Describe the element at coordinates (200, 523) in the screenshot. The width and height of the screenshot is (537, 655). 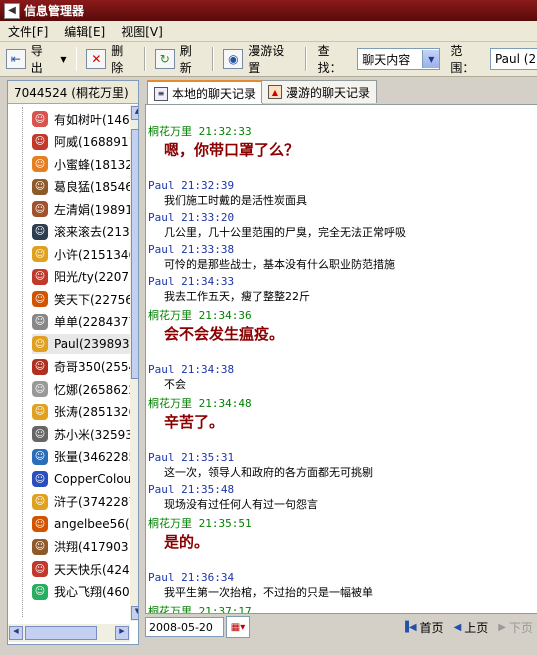
I see `message-header: 桐花万里 21:35:51` at that location.